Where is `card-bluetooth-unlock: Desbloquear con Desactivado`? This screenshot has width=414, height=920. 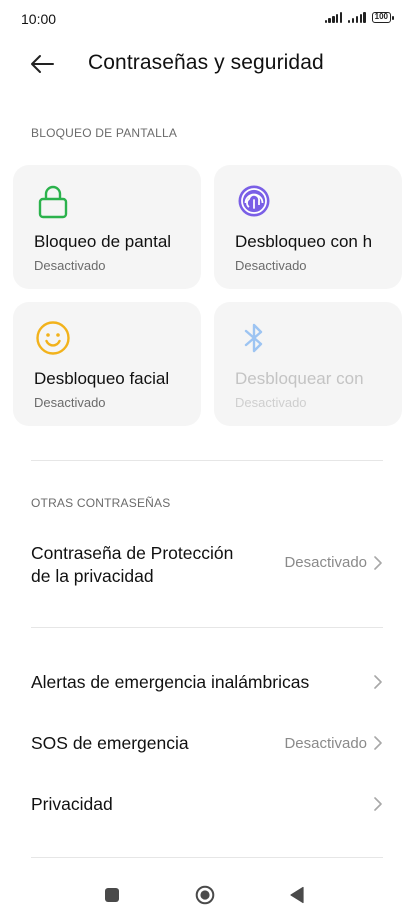 card-bluetooth-unlock: Desbloquear con Desactivado is located at coordinates (308, 364).